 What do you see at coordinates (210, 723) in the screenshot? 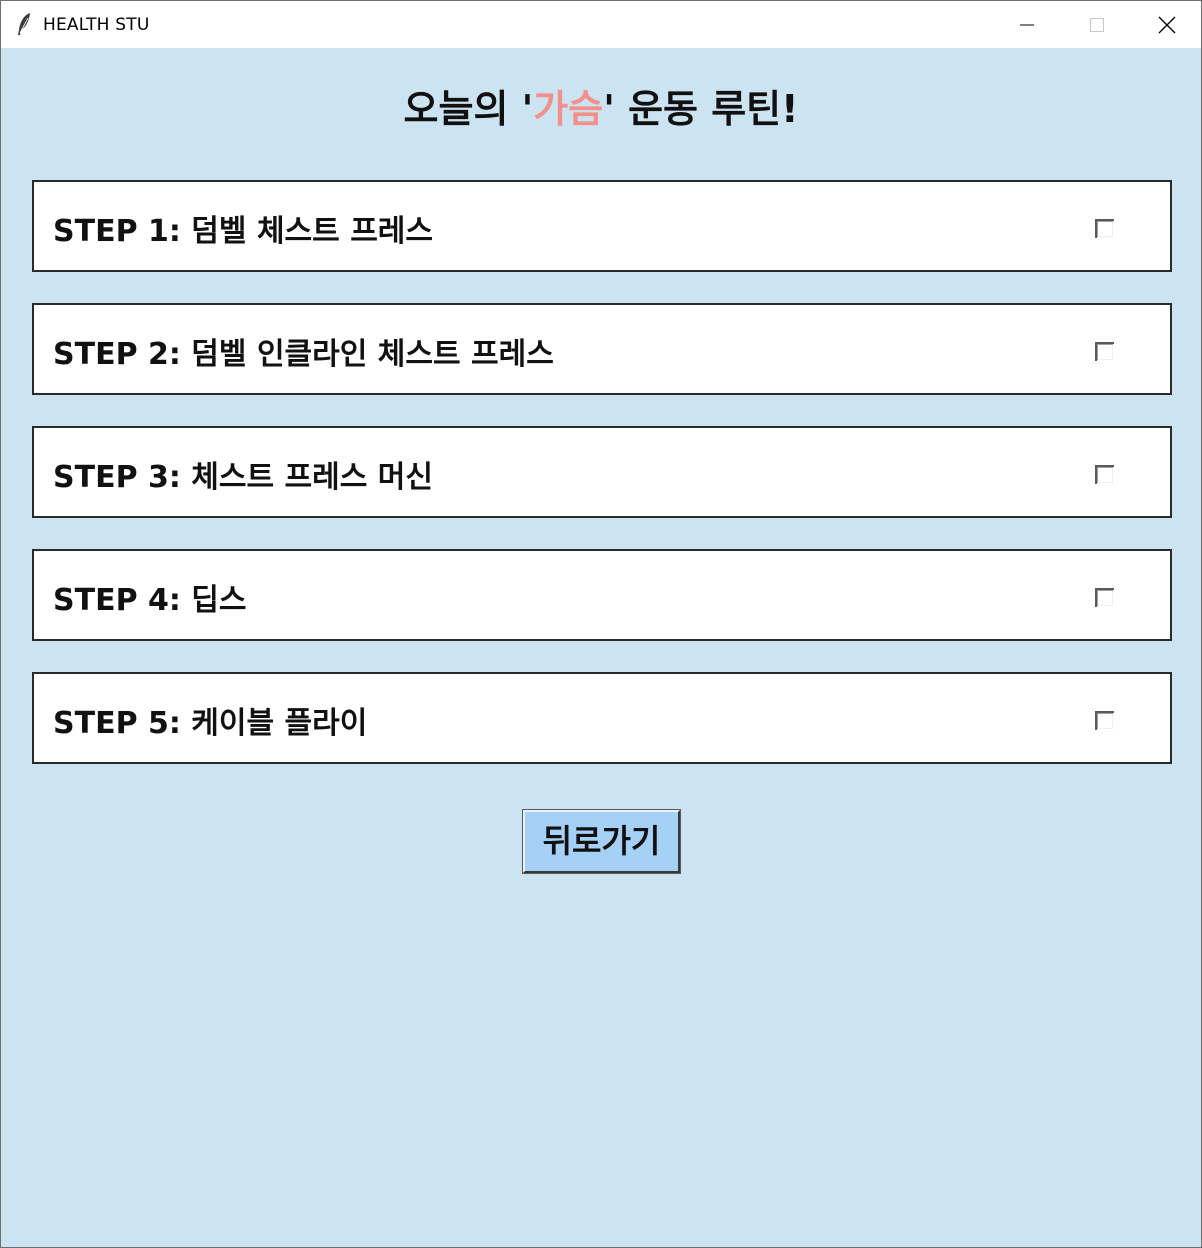
I see `step-label: STEP 5: 케이블 플라이` at bounding box center [210, 723].